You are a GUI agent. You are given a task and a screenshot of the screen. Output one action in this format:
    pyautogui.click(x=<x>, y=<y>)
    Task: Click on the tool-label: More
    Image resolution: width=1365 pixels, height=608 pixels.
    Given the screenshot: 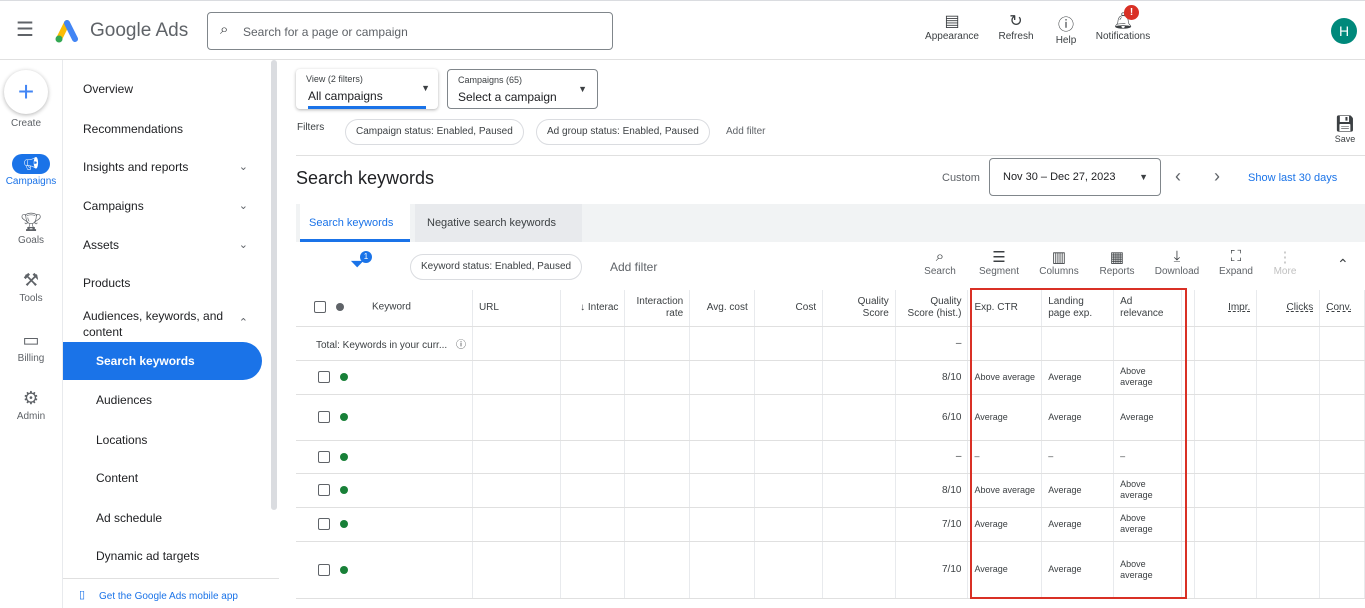 What is the action you would take?
    pyautogui.click(x=1285, y=271)
    